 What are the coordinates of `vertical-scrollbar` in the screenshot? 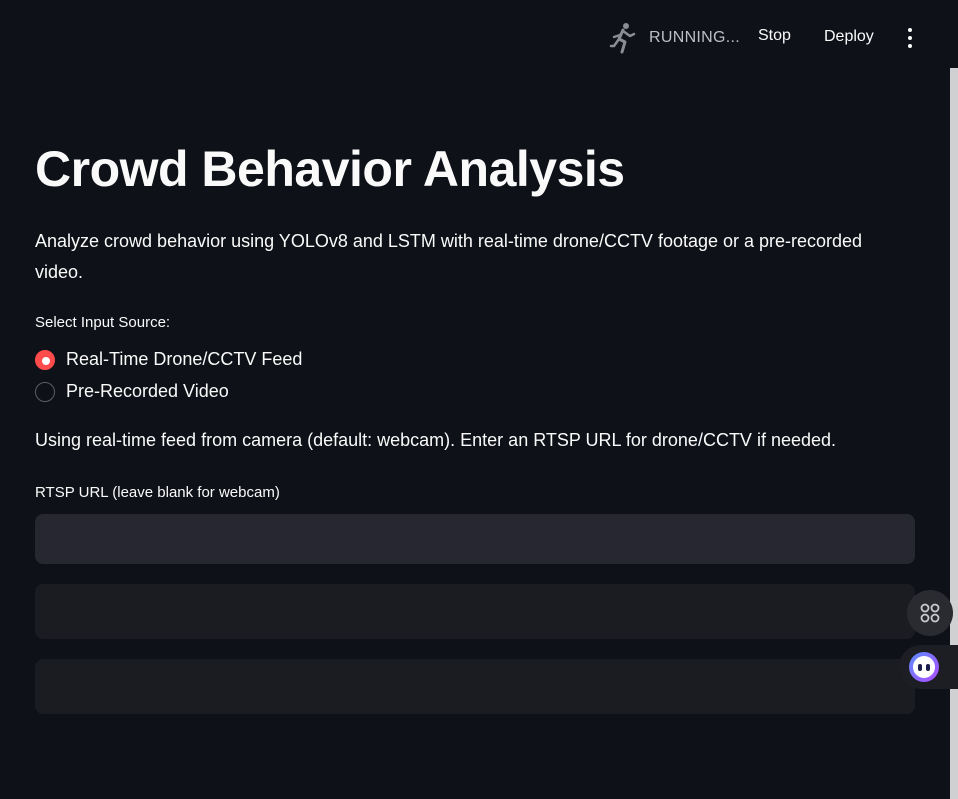 It's located at (954, 433).